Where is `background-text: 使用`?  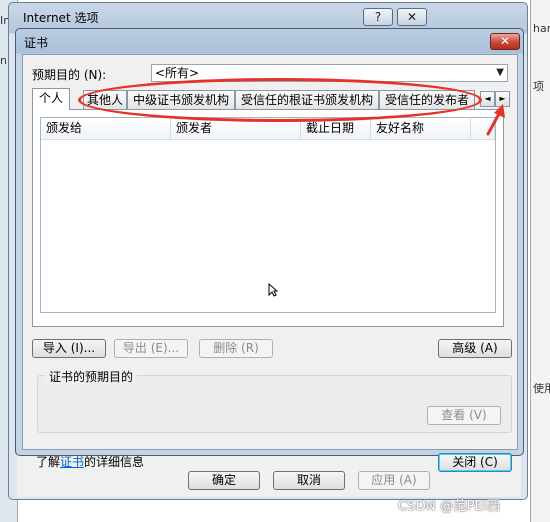
background-text: 使用 is located at coordinates (541, 388).